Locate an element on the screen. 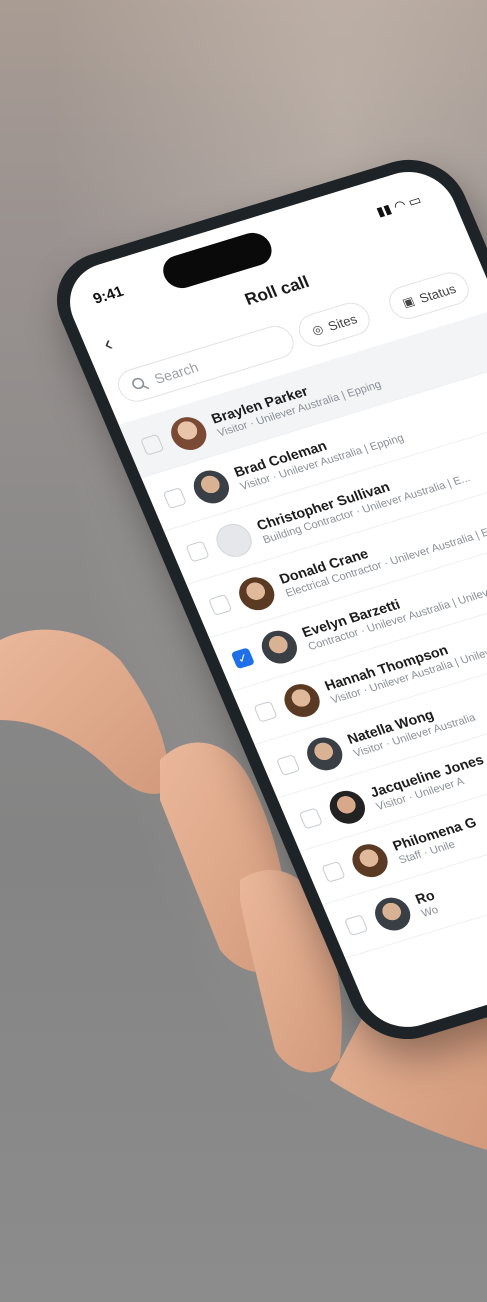 The width and height of the screenshot is (487, 1302). person-meta: Ro Wo is located at coordinates (428, 902).